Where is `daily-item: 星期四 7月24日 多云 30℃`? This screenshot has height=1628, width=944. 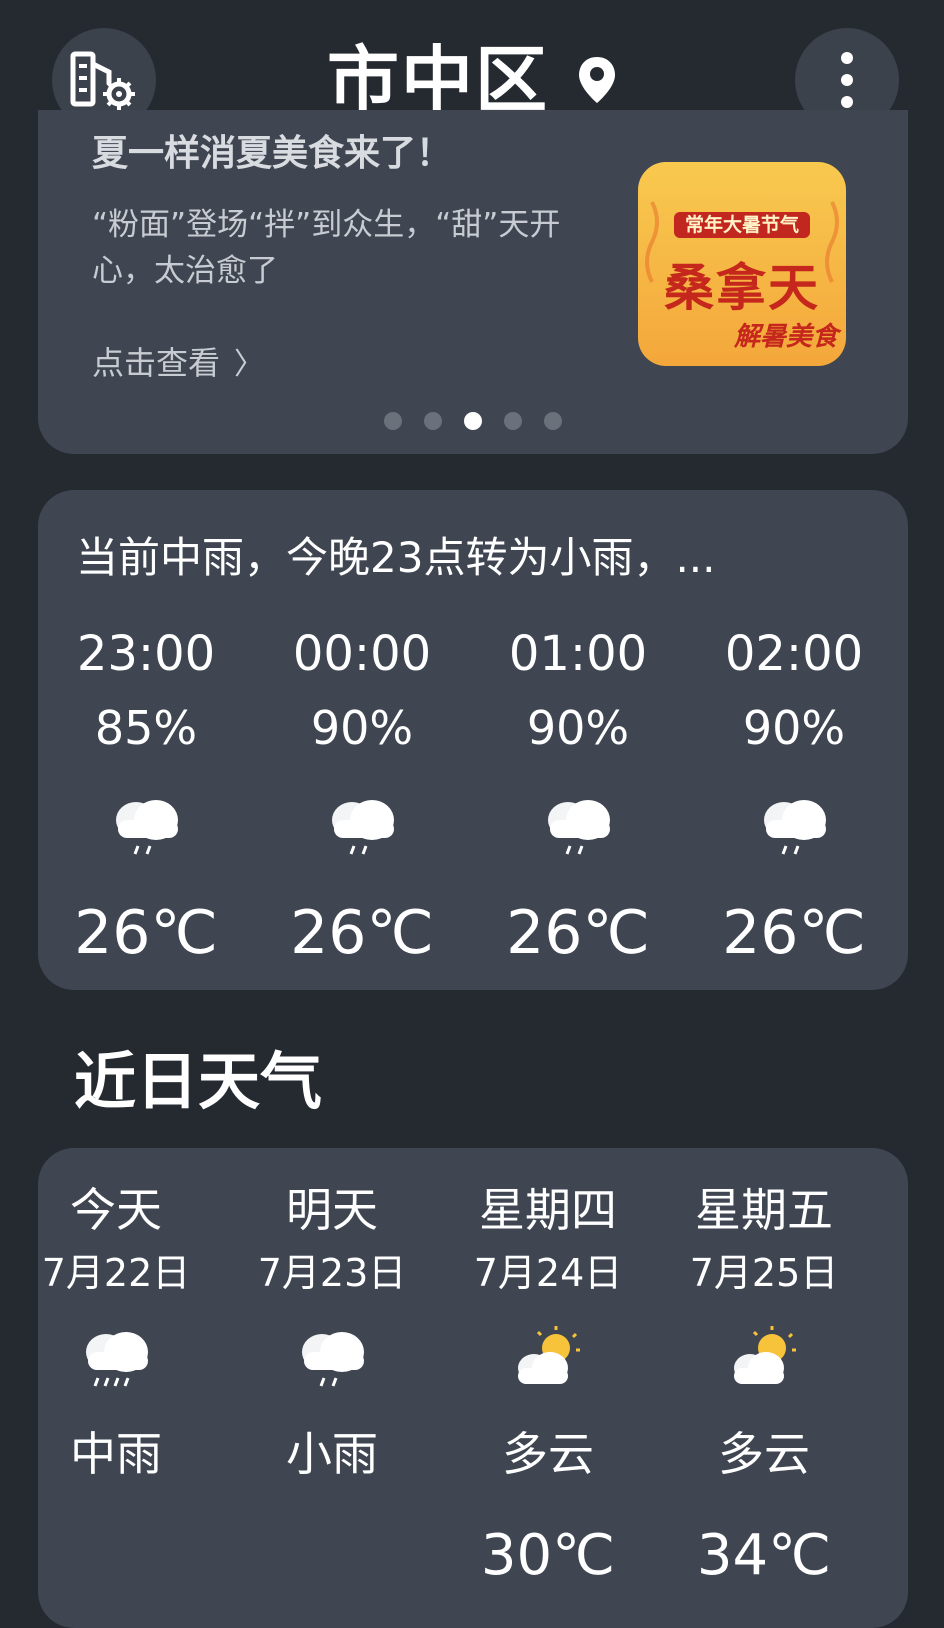
daily-item: 星期四 7月24日 多云 30℃ is located at coordinates (548, 1383).